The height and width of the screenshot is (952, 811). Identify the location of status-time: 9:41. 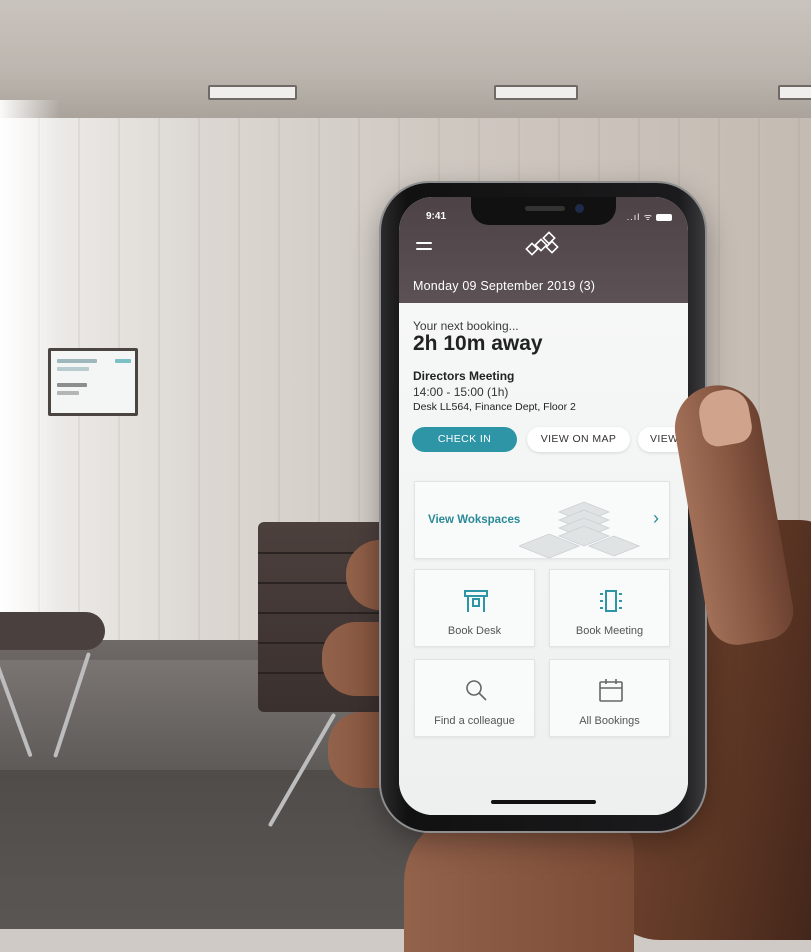
(436, 216).